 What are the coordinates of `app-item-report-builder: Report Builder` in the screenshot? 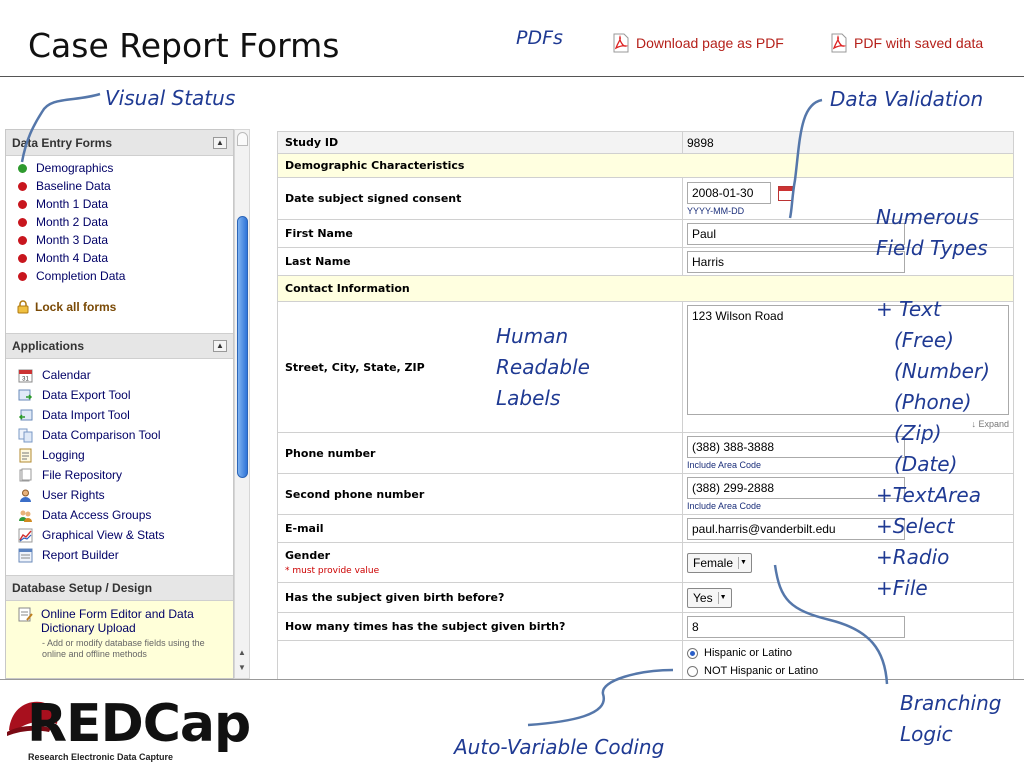 It's located at (119, 555).